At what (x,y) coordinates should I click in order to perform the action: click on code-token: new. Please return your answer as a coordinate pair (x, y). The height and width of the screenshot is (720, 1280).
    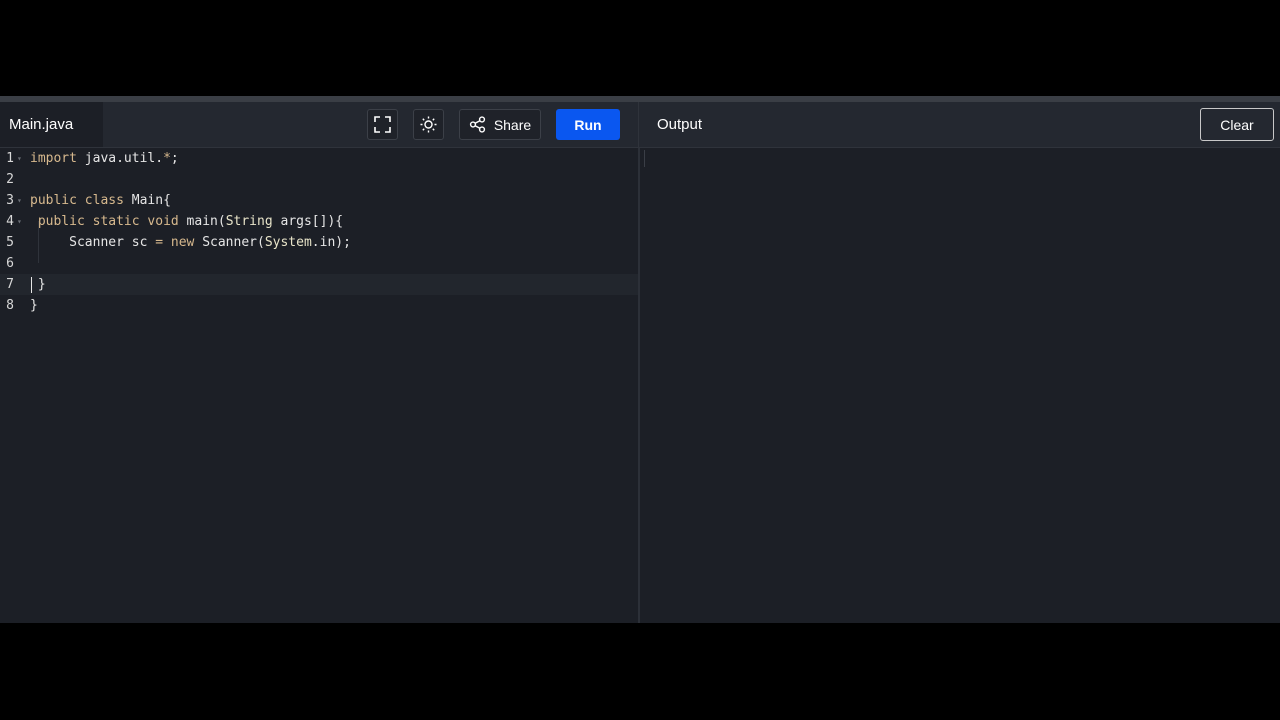
    Looking at the image, I should click on (182, 242).